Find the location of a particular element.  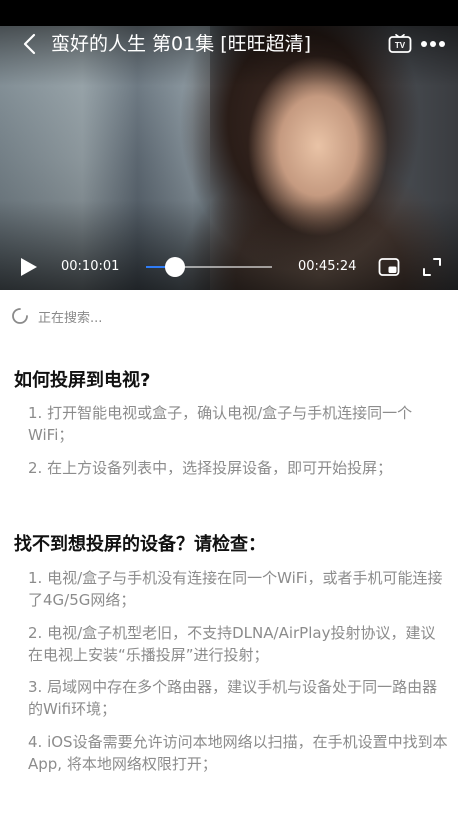

fullscreen-icon is located at coordinates (432, 267).